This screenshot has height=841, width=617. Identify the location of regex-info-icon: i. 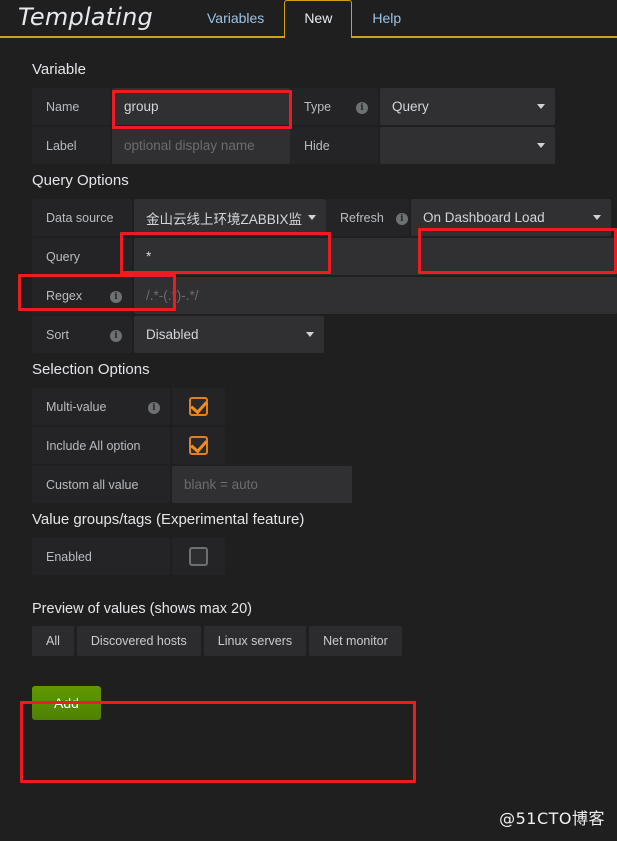
(110, 295).